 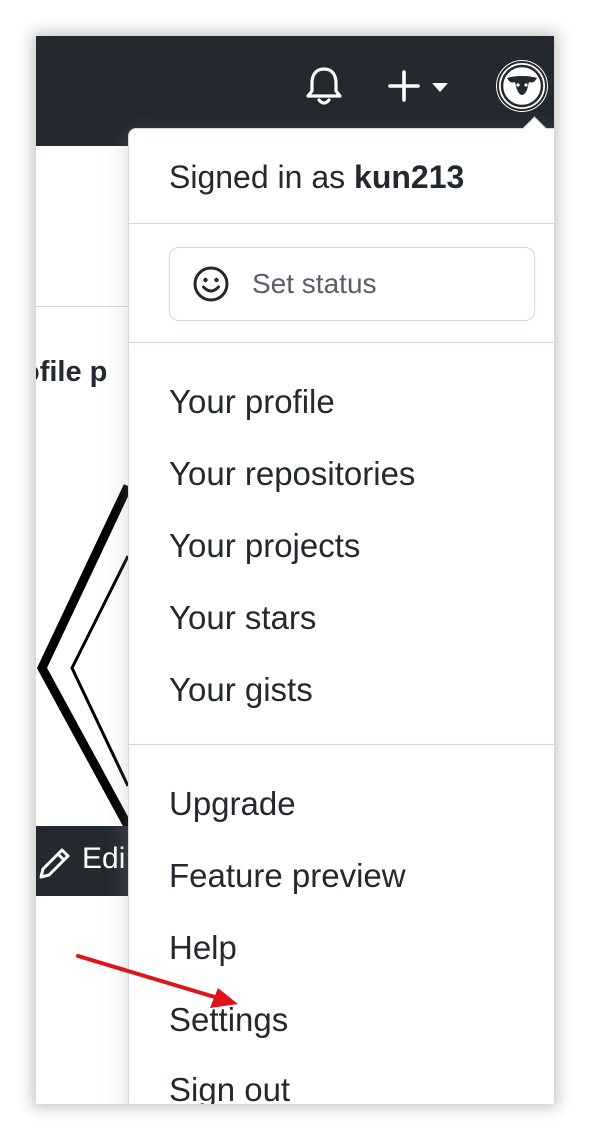 I want to click on page-divider, so click(x=82, y=306).